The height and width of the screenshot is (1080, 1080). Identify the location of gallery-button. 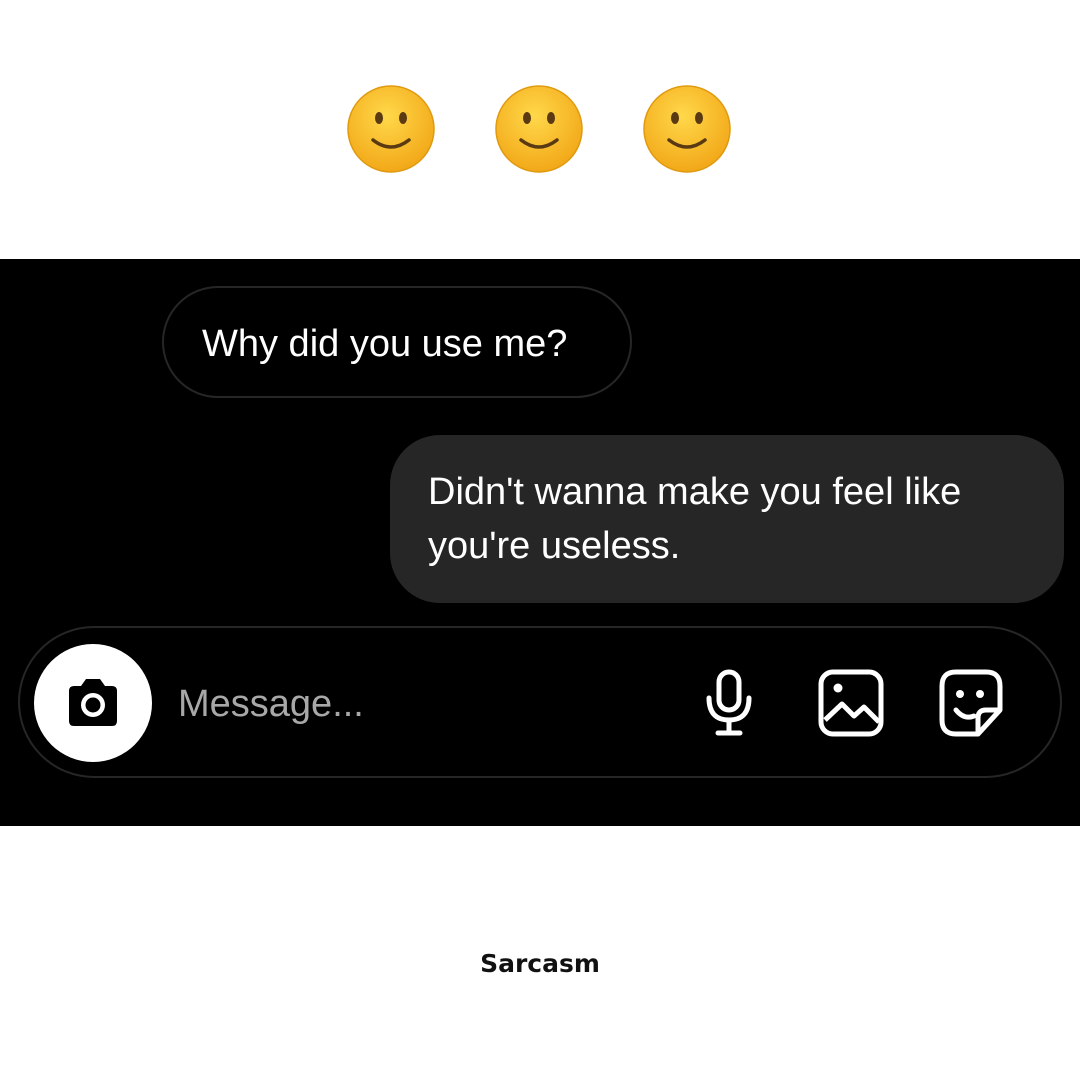
(851, 703).